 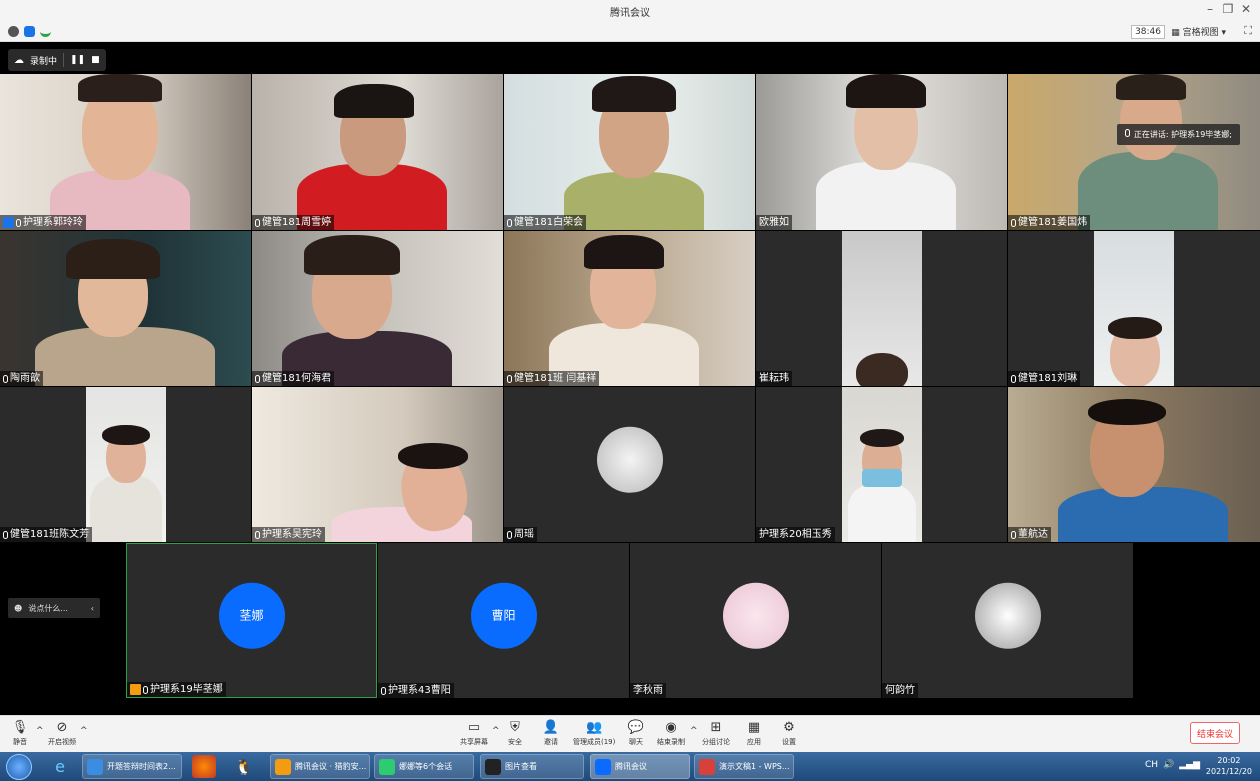 What do you see at coordinates (1228, 9) in the screenshot?
I see `restore-button: ❐` at bounding box center [1228, 9].